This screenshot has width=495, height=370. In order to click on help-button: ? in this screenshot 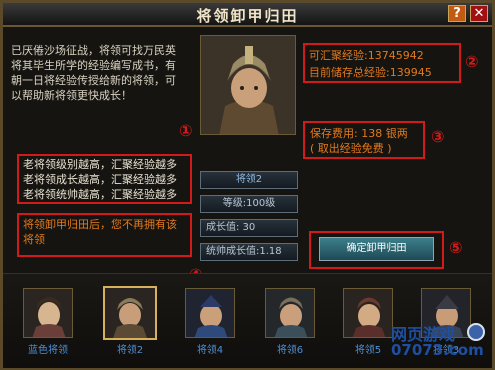, I will do `click(457, 13)`.